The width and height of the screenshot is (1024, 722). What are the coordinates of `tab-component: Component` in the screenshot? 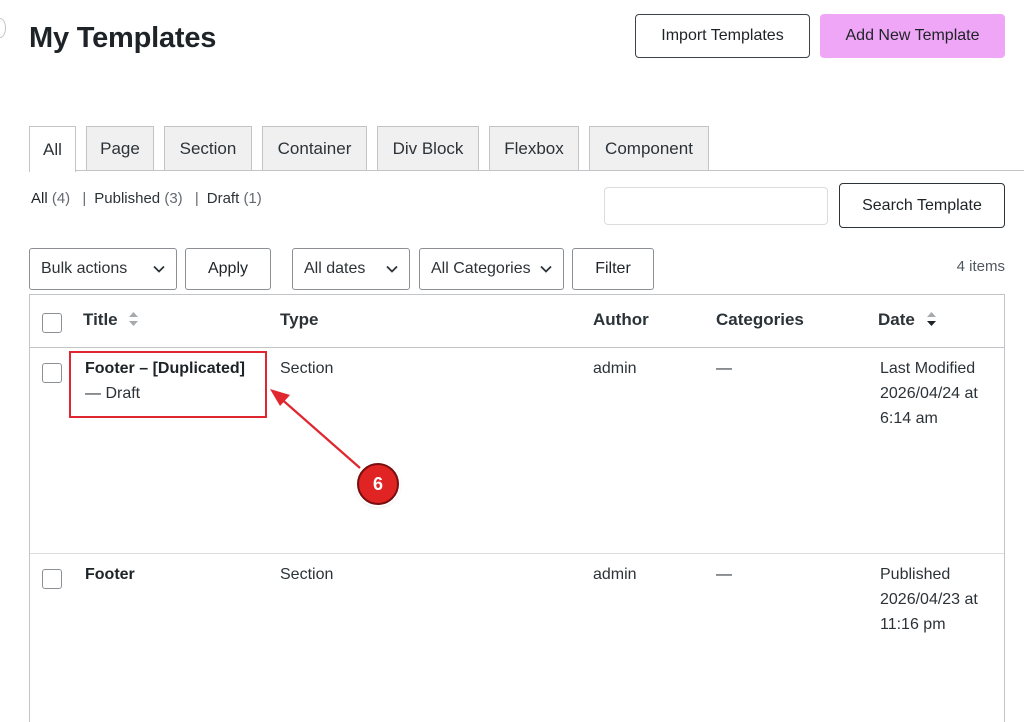 It's located at (649, 148).